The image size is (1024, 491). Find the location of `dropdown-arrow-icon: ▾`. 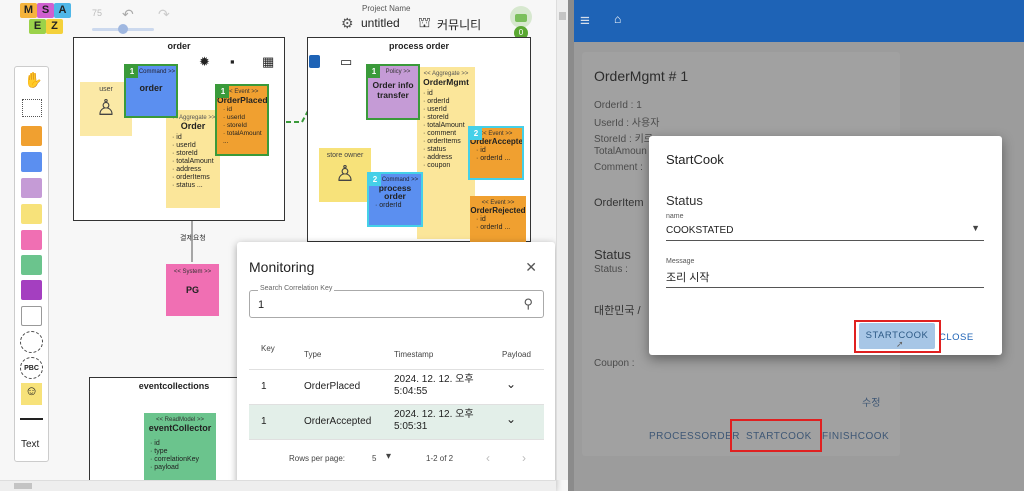

dropdown-arrow-icon: ▾ is located at coordinates (388, 456).